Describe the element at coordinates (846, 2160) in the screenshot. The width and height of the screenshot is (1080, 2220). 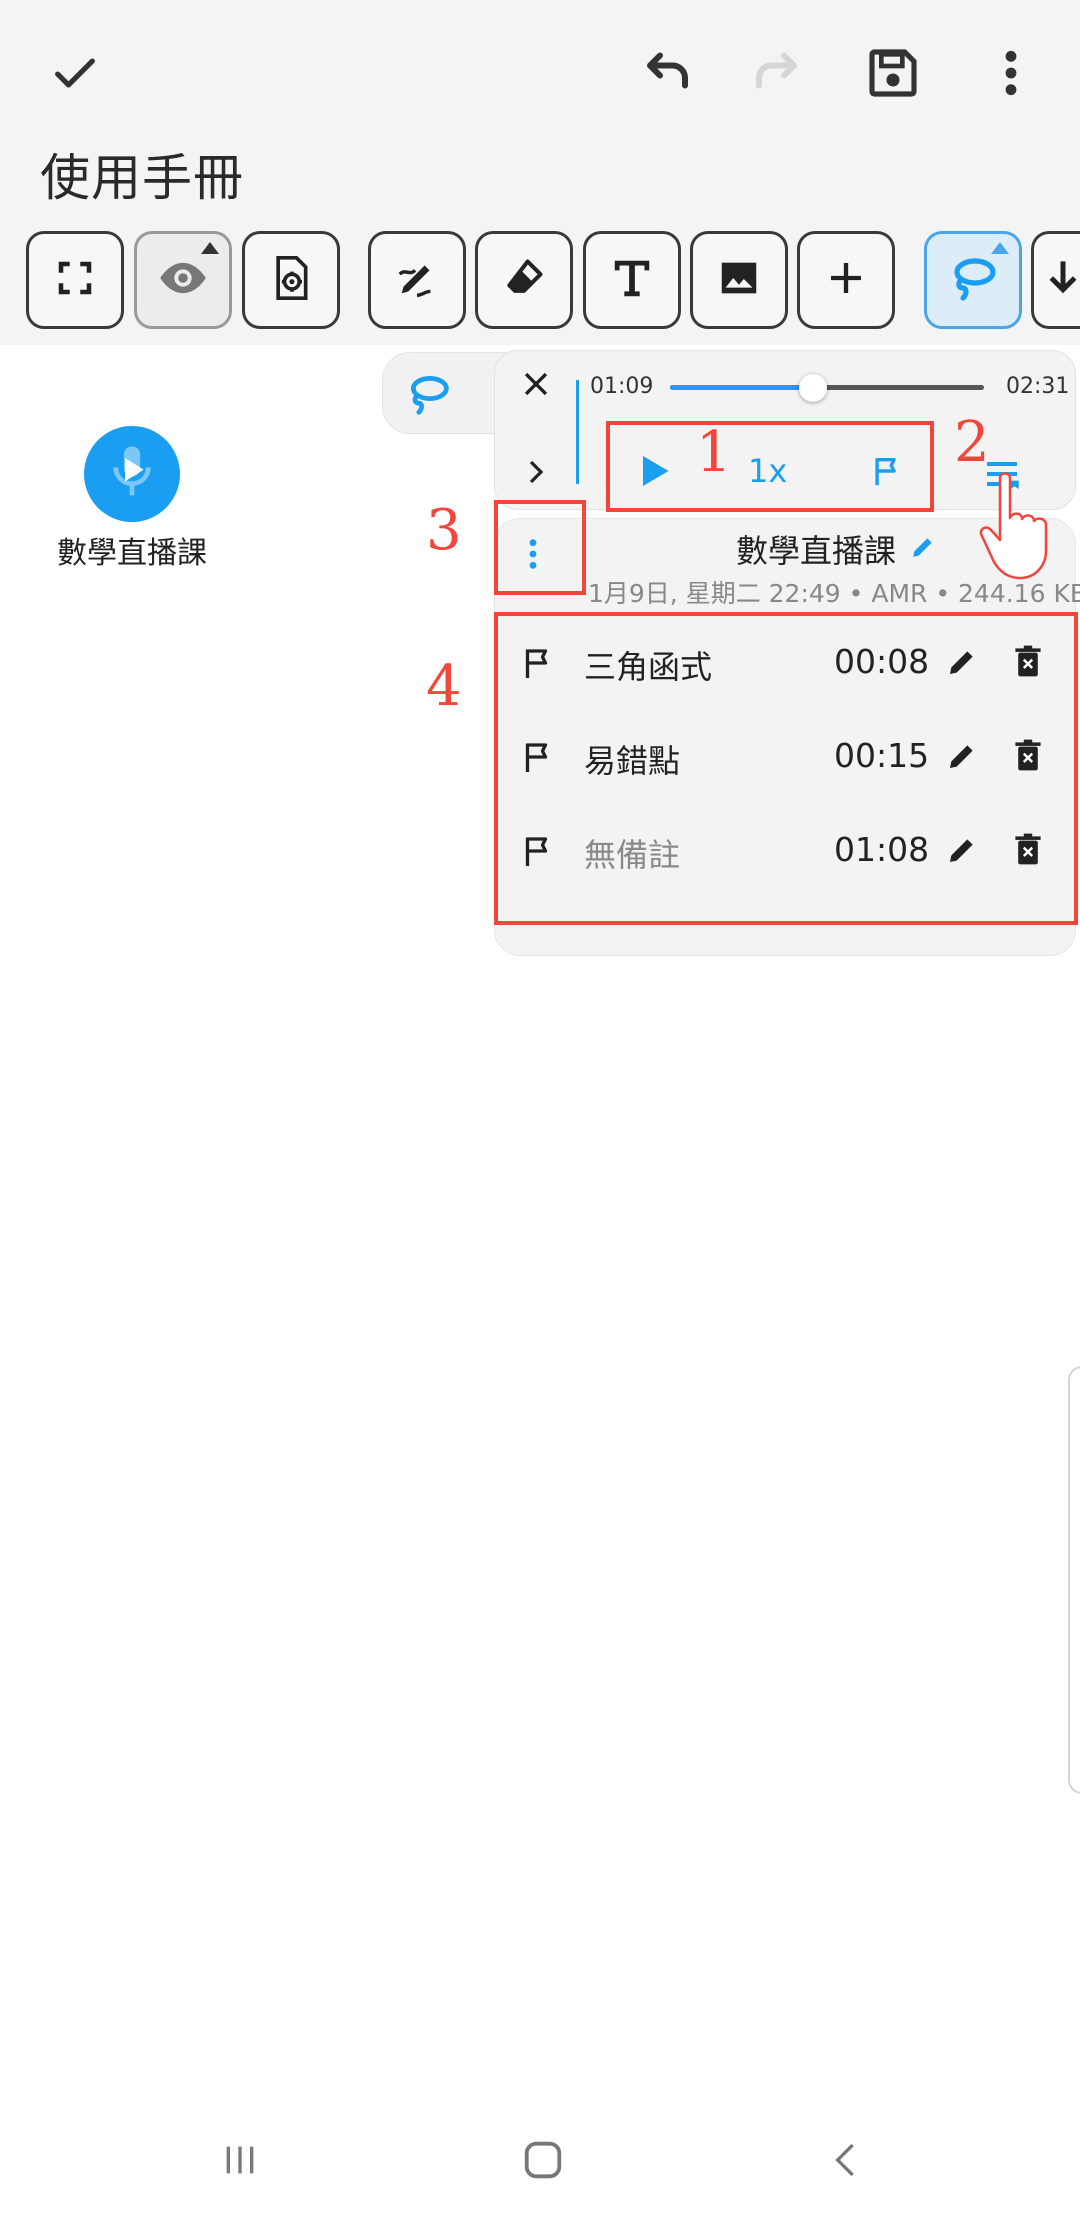
I see `back-icon` at that location.